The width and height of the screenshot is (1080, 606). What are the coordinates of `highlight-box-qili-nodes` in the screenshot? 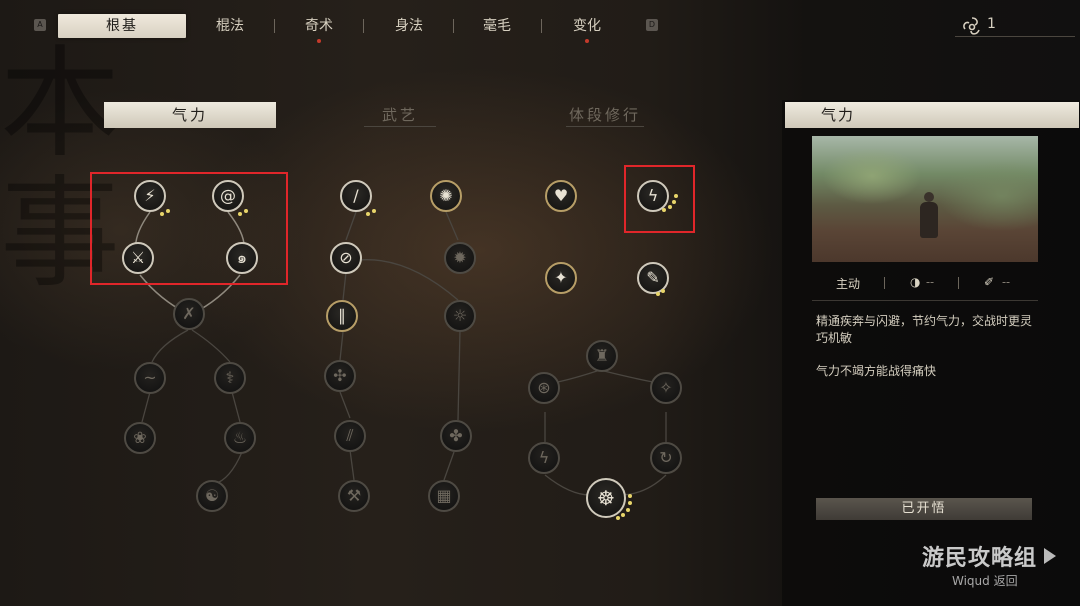 It's located at (189, 228).